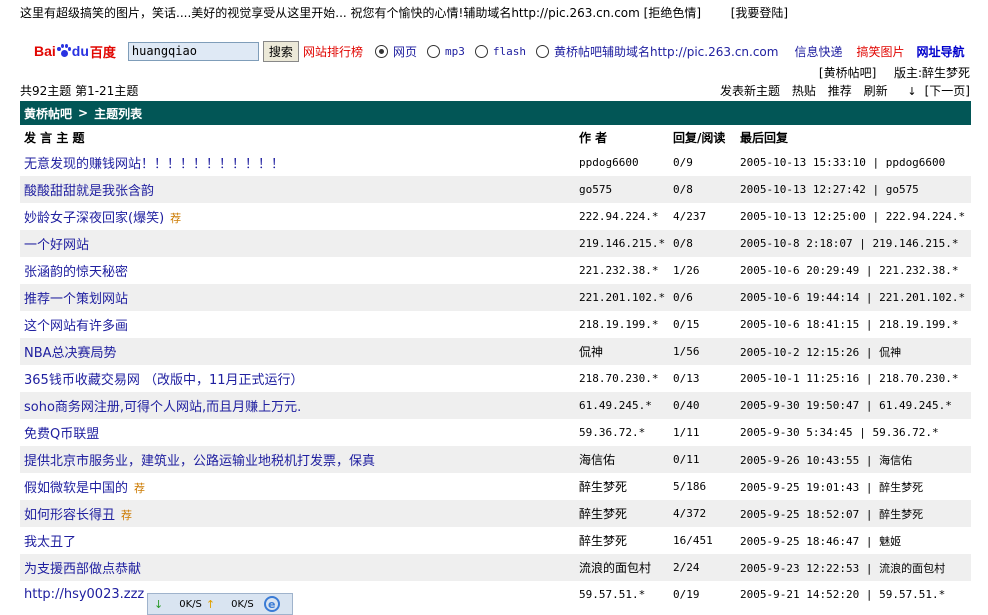 The image size is (988, 615). Describe the element at coordinates (622, 594) in the screenshot. I see `author-cell: 59.57.51.*` at that location.